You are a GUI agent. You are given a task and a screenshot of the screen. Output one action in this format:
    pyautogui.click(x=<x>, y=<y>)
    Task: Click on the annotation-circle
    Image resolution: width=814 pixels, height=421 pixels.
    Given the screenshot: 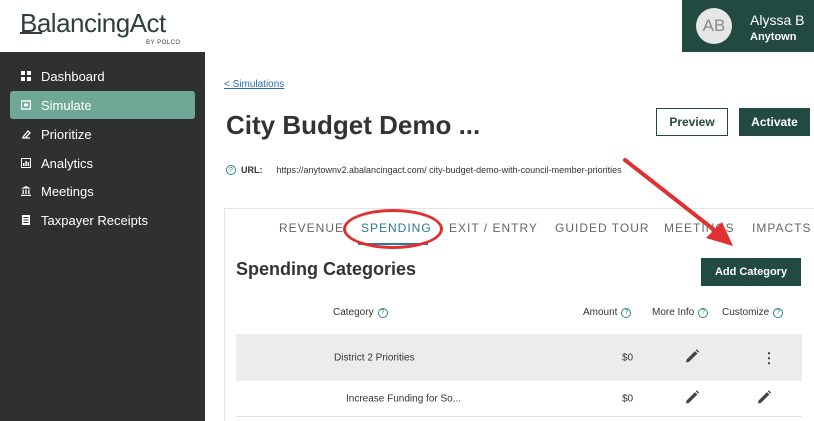 What is the action you would take?
    pyautogui.click(x=393, y=229)
    